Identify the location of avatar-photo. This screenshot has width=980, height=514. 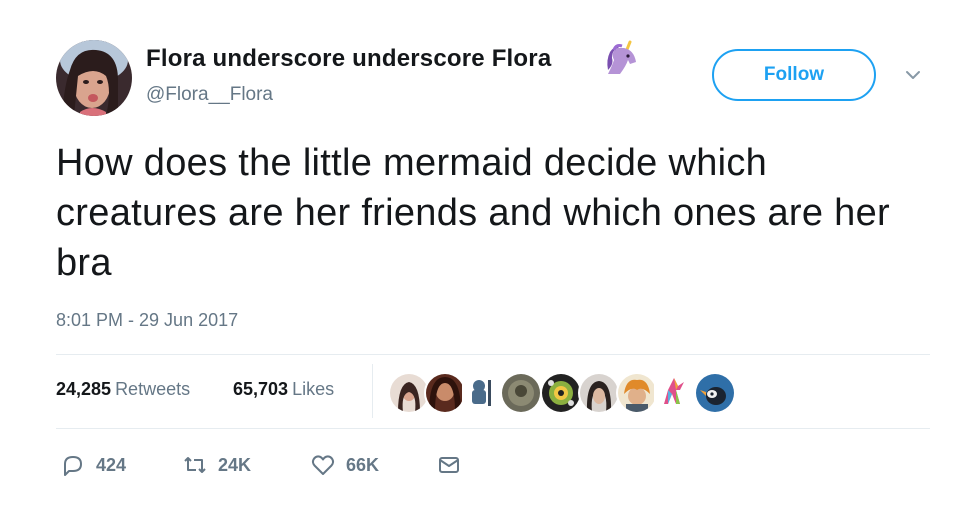
(94, 78).